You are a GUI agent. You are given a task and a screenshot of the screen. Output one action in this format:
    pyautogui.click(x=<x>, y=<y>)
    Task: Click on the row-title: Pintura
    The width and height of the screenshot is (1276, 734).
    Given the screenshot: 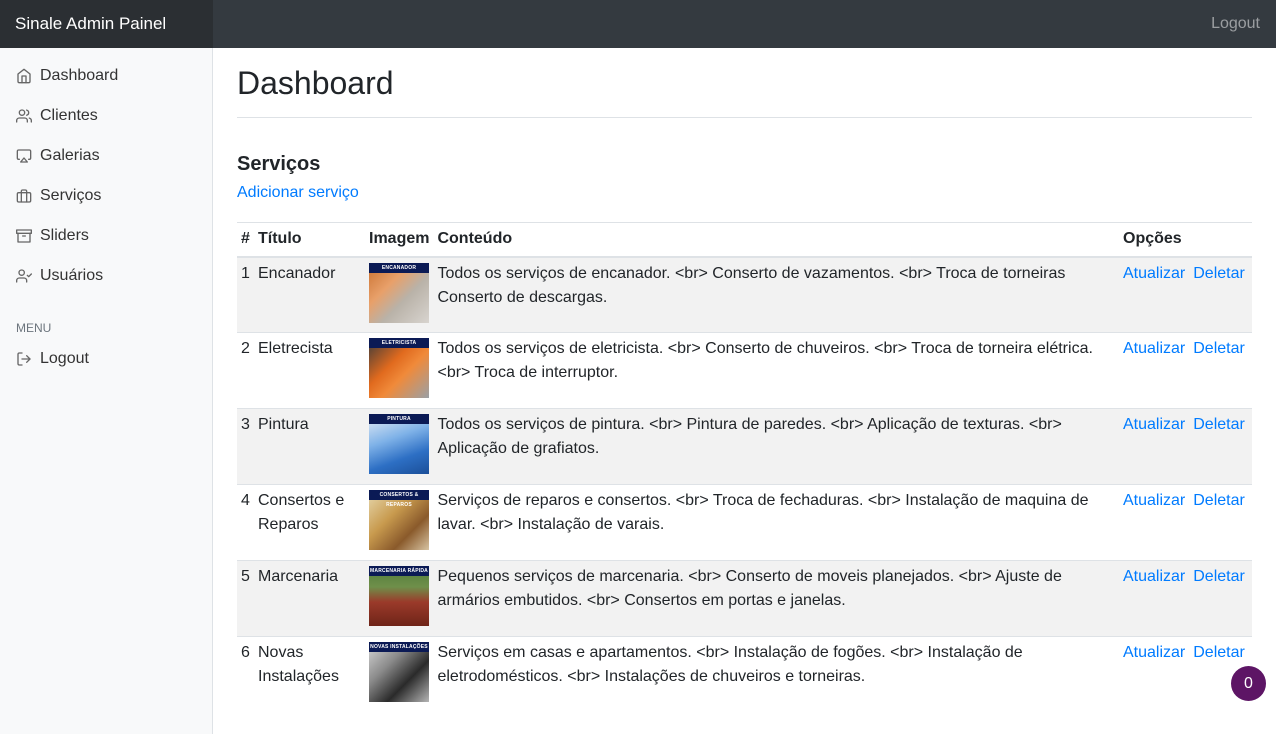 What is the action you would take?
    pyautogui.click(x=309, y=446)
    